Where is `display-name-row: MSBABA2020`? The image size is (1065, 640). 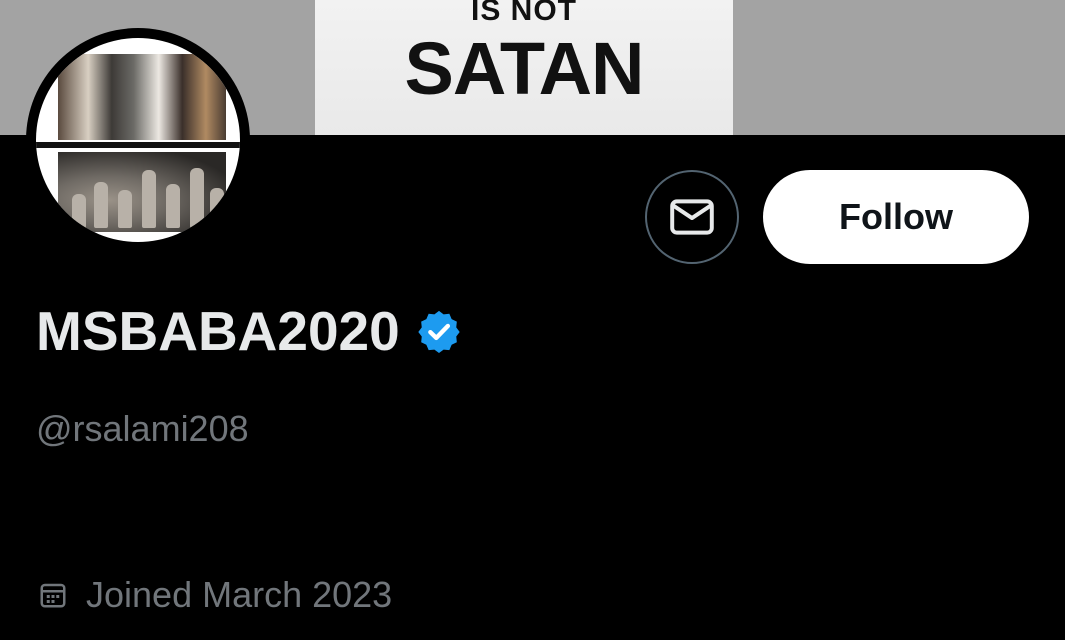 display-name-row: MSBABA2020 is located at coordinates (249, 331).